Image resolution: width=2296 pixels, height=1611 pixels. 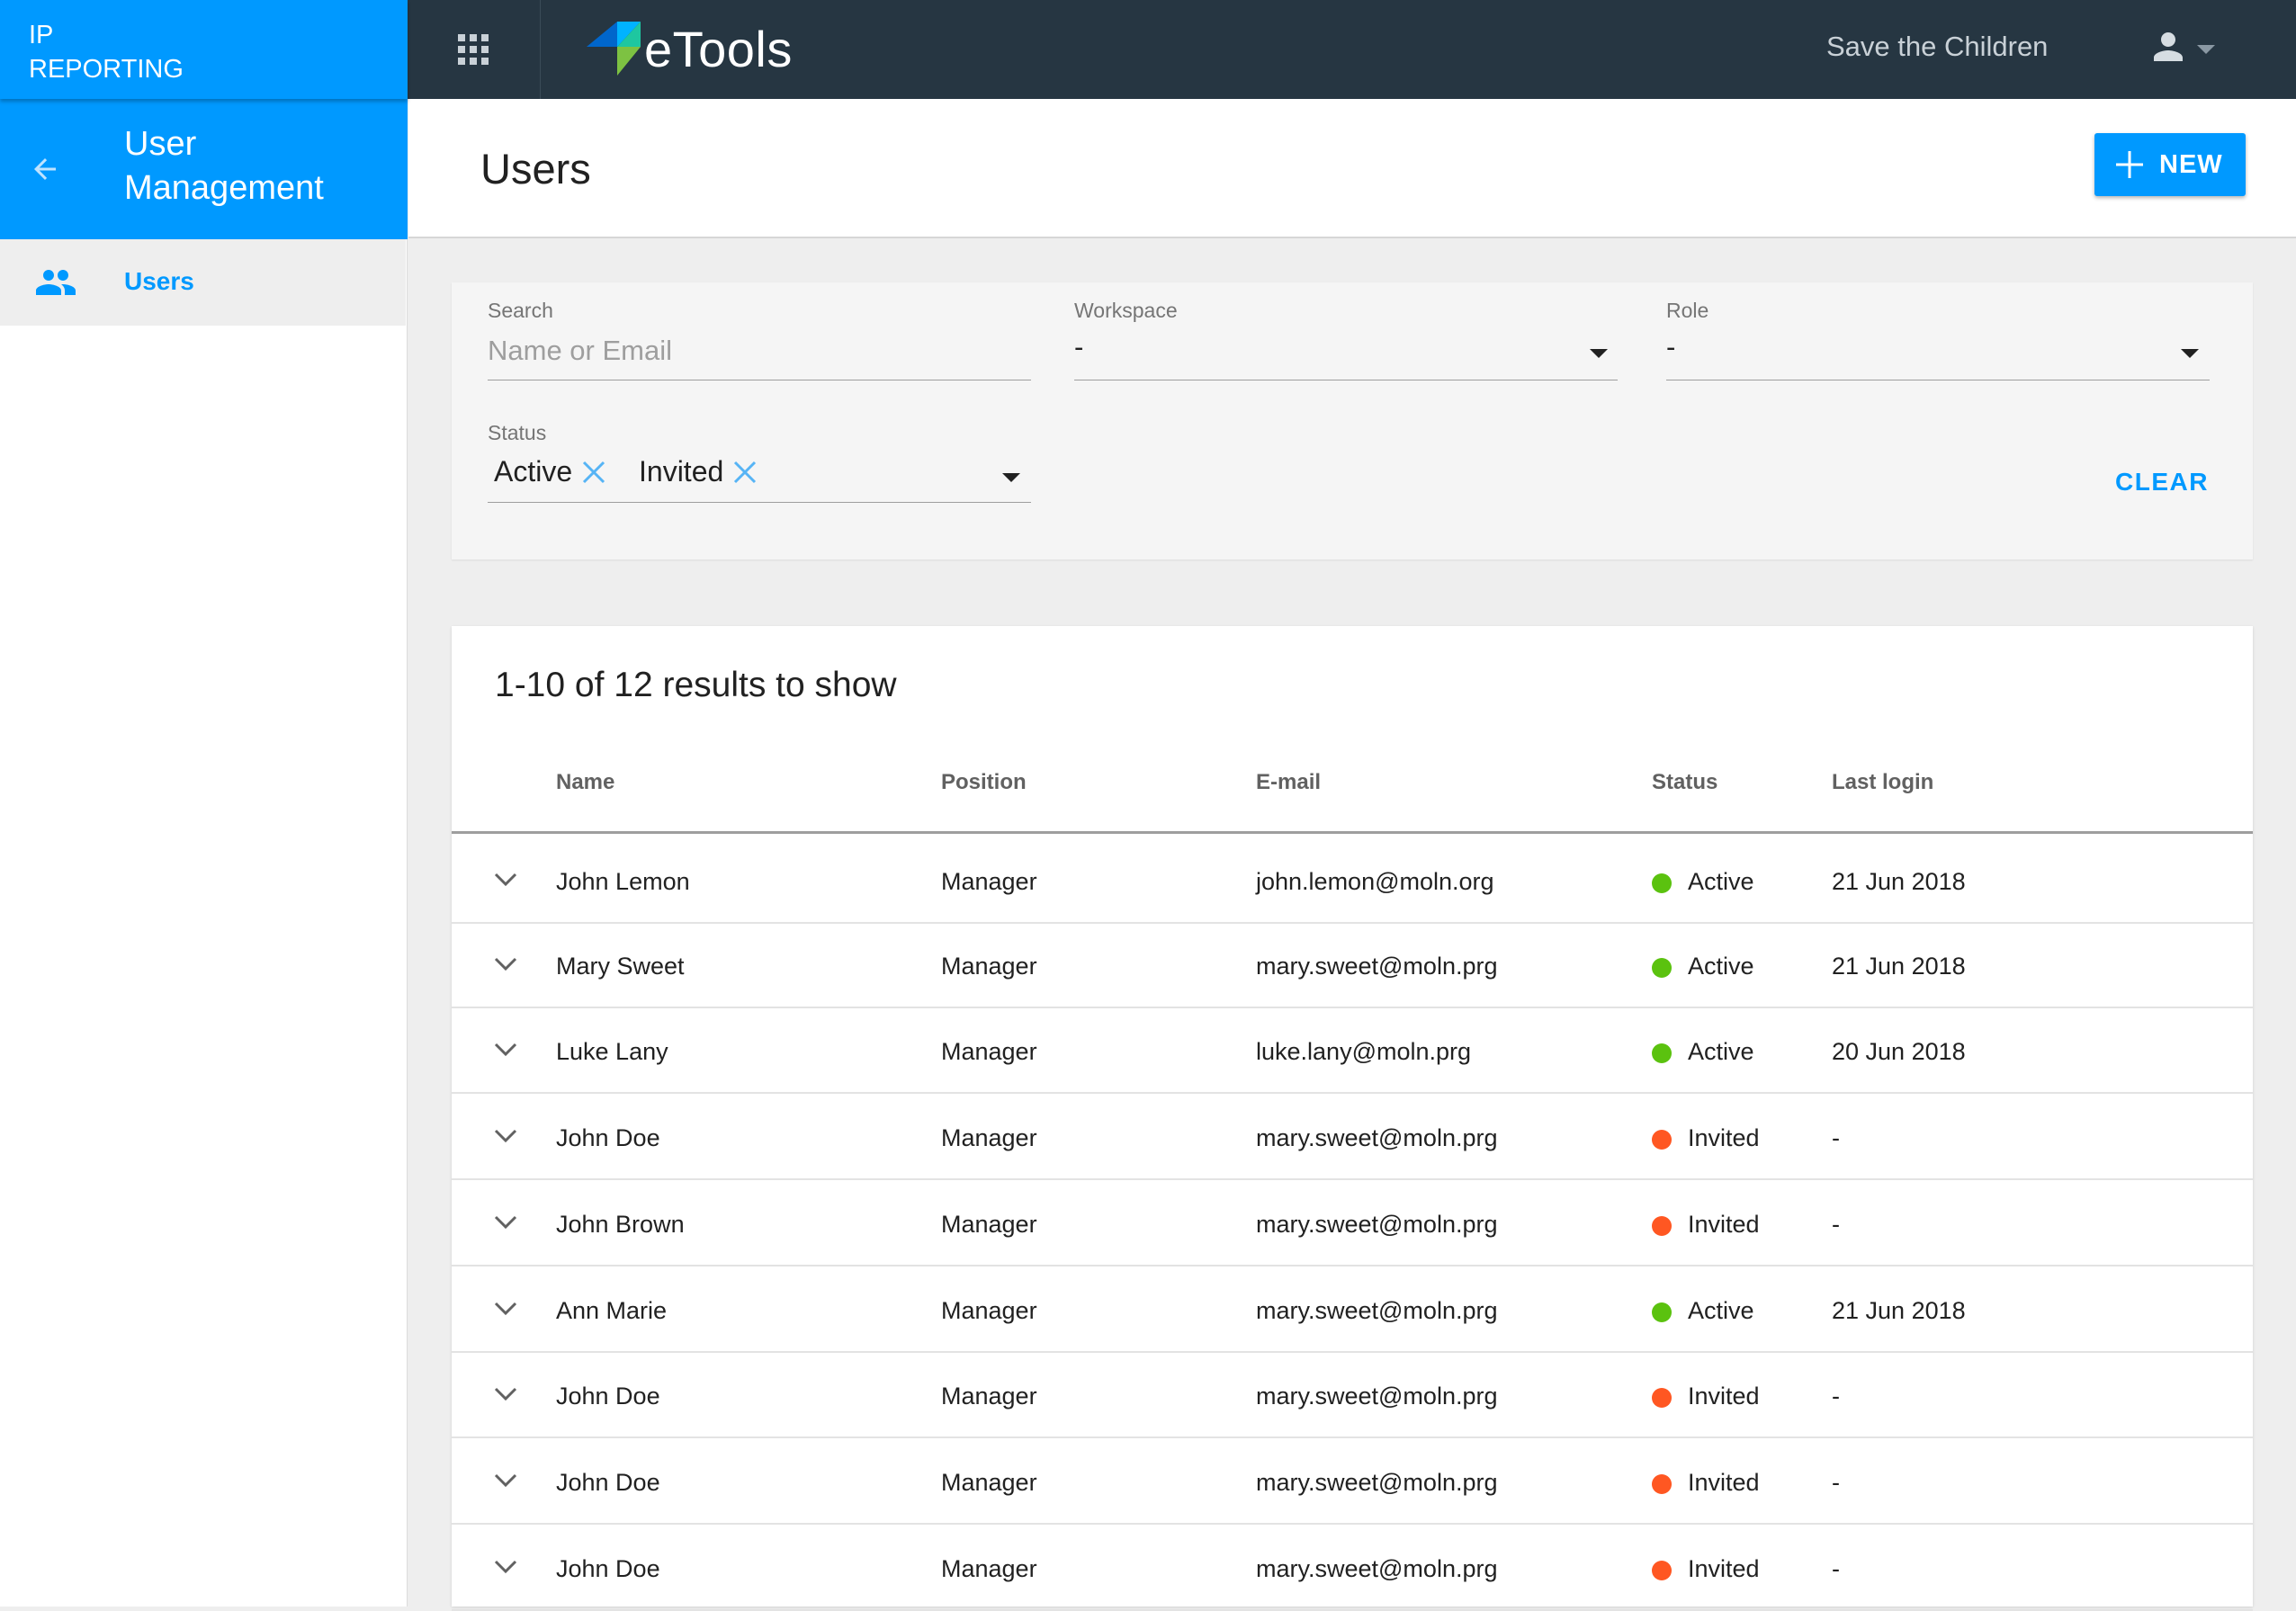 What do you see at coordinates (204, 49) in the screenshot?
I see `app-section-title: IP REPORTING` at bounding box center [204, 49].